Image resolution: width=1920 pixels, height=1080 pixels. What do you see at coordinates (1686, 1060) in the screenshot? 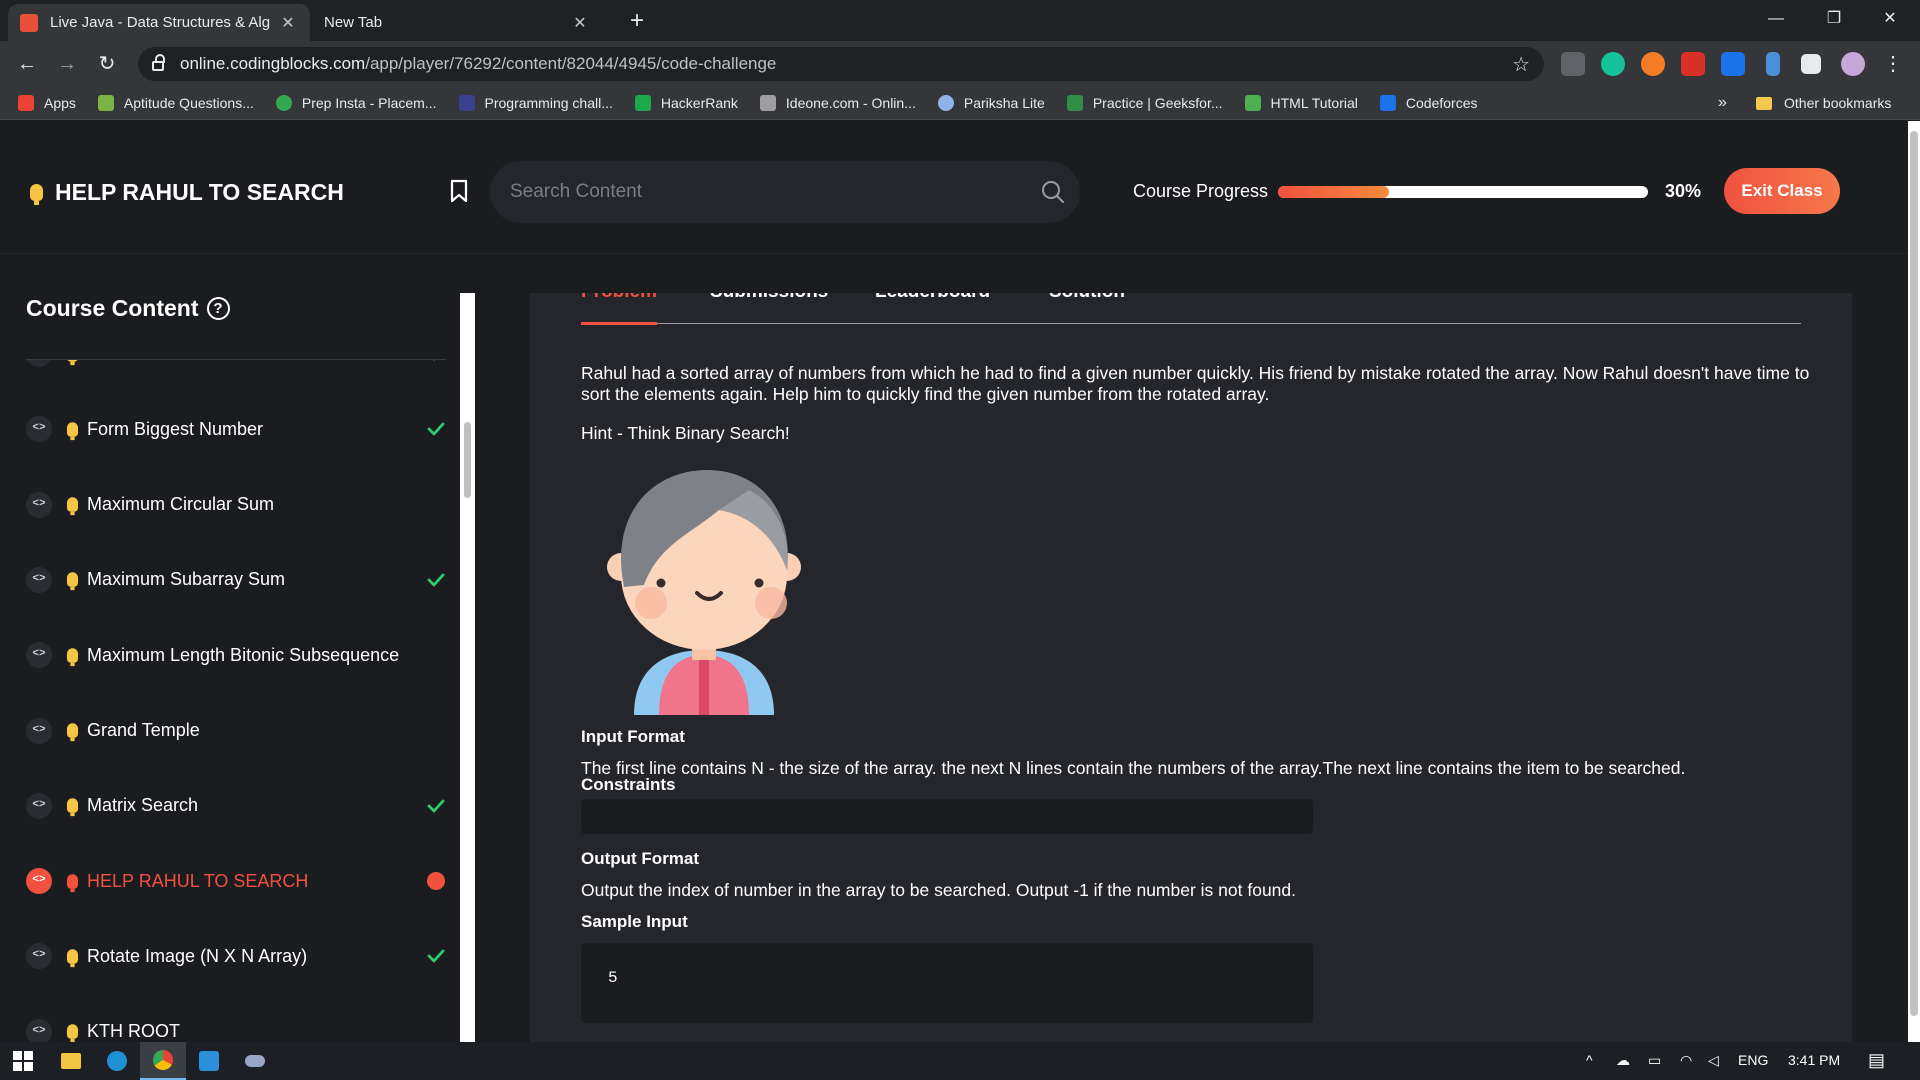
I see `wifi-icon: ◠` at bounding box center [1686, 1060].